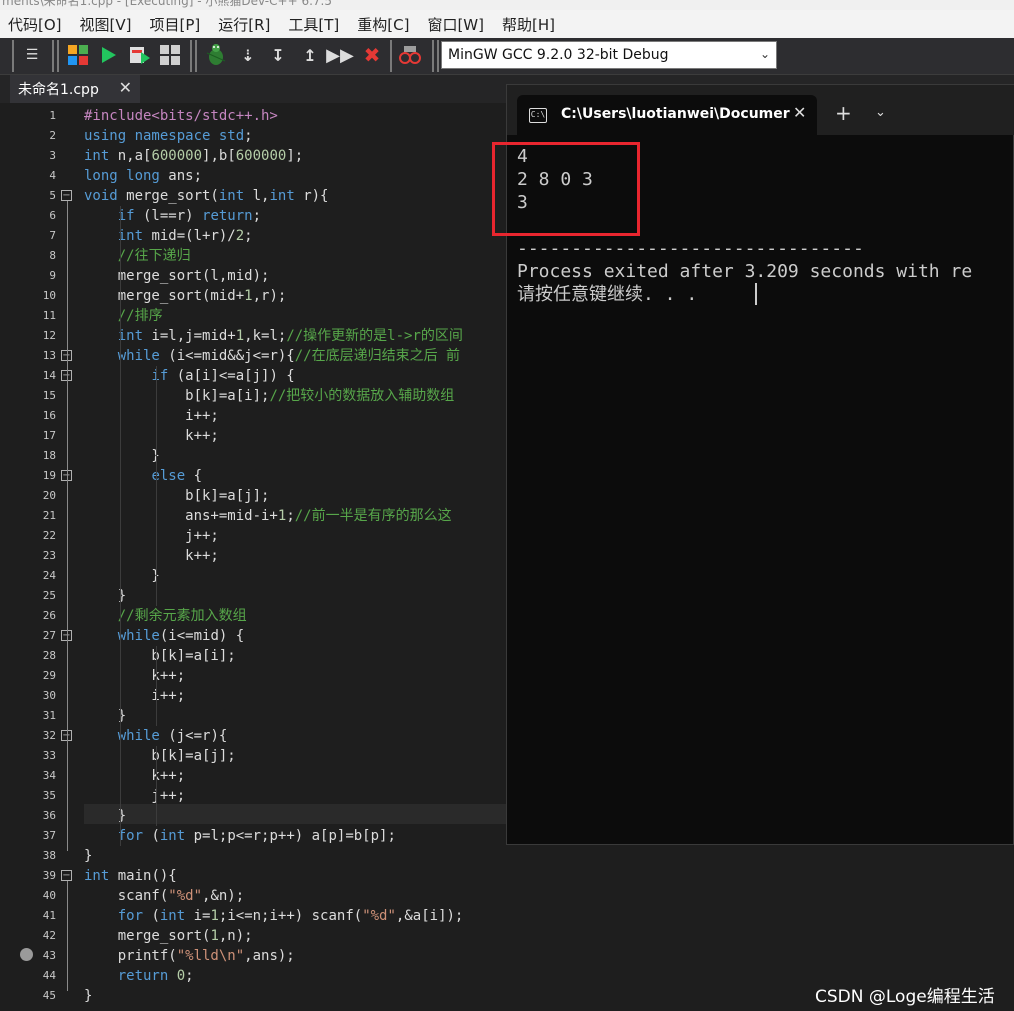  What do you see at coordinates (384, 24) in the screenshot?
I see `menu-refactor: 重构[C]` at bounding box center [384, 24].